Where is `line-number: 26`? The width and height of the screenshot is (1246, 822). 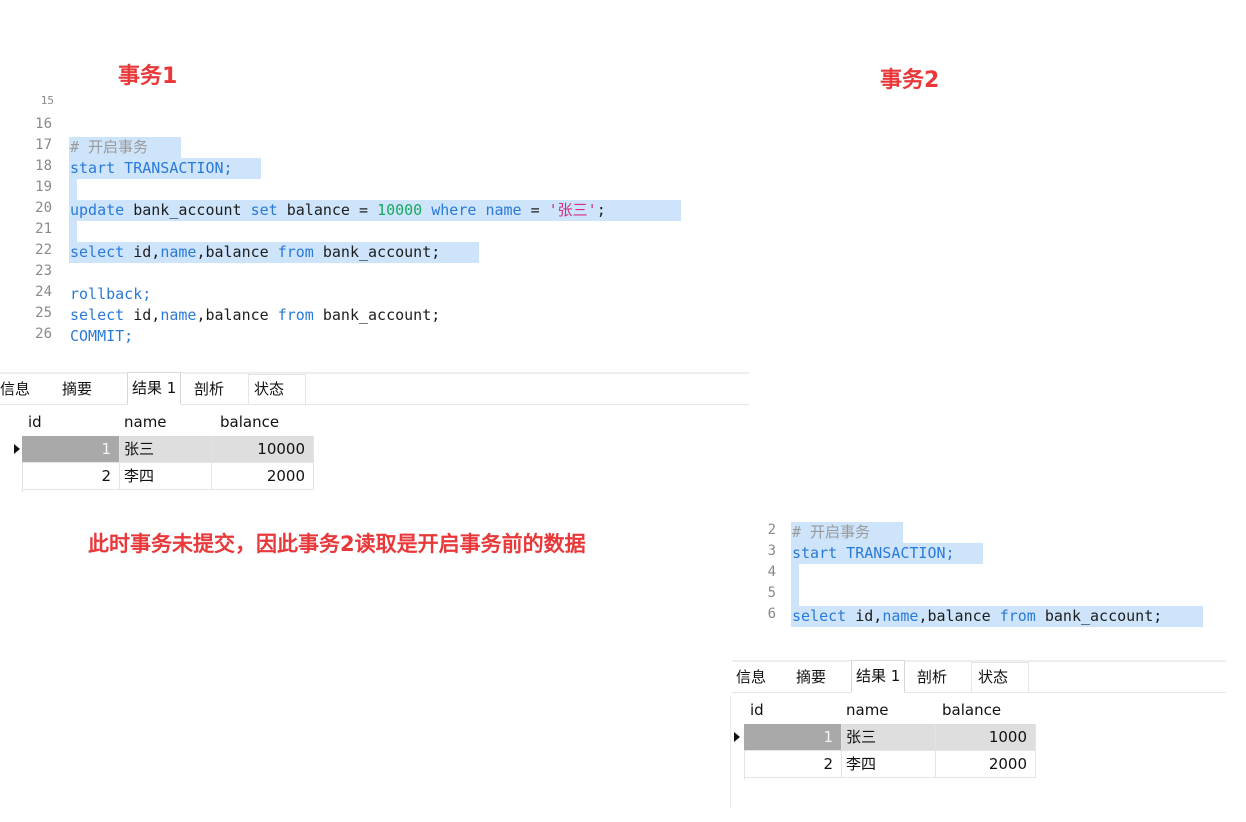
line-number: 26 is located at coordinates (43, 334).